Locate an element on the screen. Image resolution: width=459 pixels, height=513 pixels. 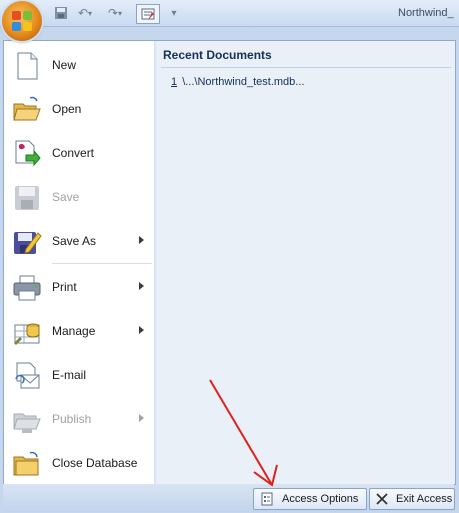
menu-item-publish: Publish is located at coordinates (79, 419).